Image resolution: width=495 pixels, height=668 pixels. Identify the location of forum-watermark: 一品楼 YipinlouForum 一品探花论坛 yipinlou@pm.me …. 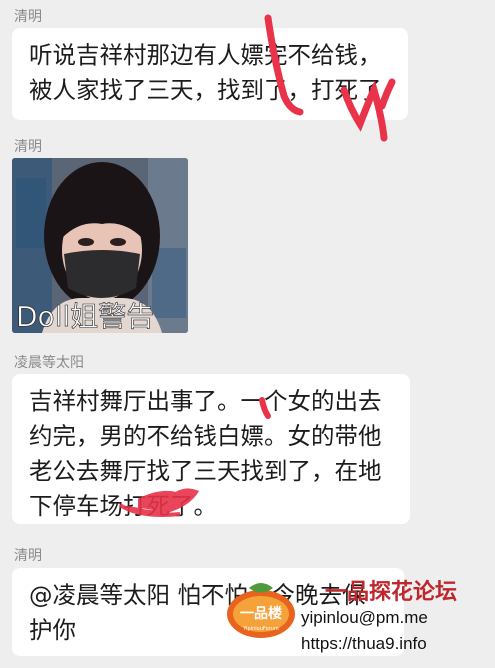
(360, 618).